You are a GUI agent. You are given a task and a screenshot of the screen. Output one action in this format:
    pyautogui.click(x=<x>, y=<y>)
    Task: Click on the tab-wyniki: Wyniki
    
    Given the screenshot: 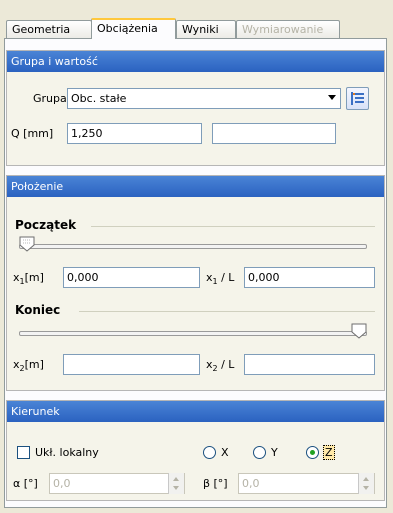 What is the action you would take?
    pyautogui.click(x=206, y=29)
    